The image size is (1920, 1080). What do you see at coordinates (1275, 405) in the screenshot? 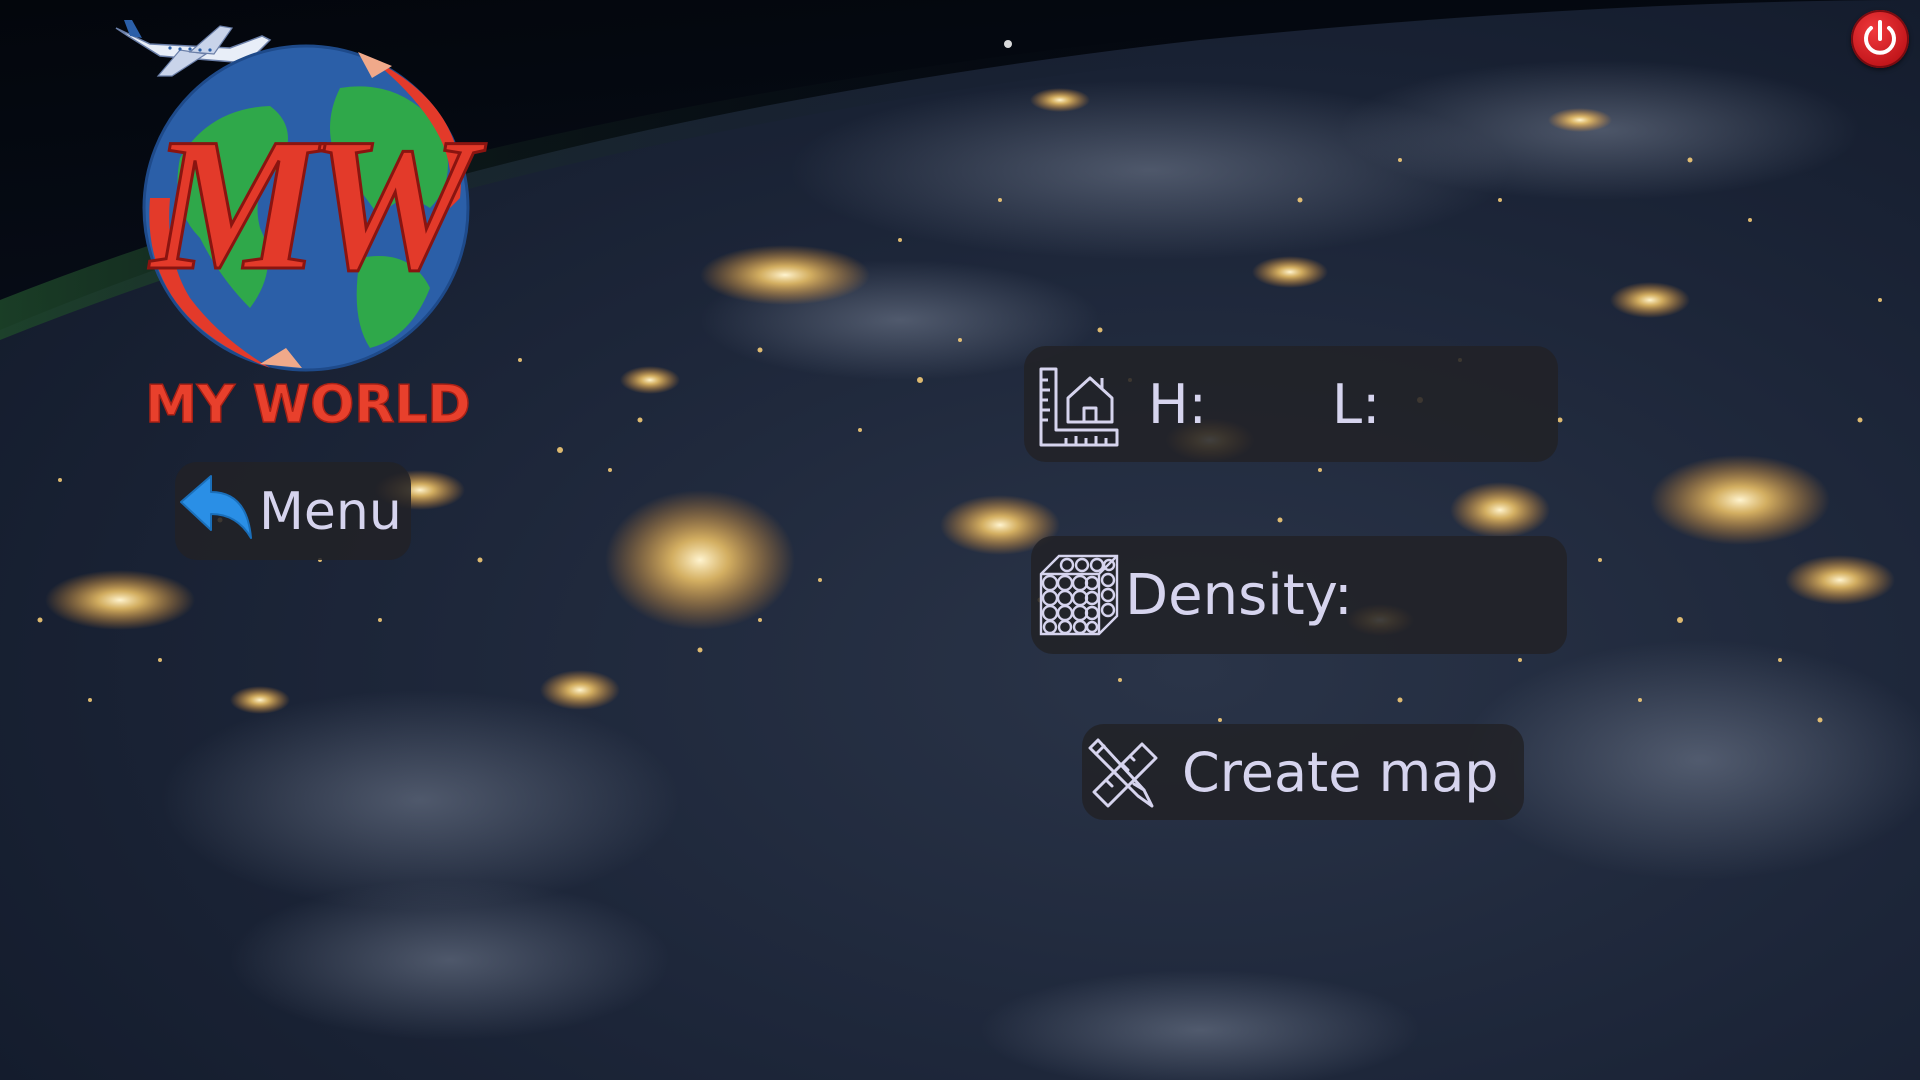
I see `height-input` at bounding box center [1275, 405].